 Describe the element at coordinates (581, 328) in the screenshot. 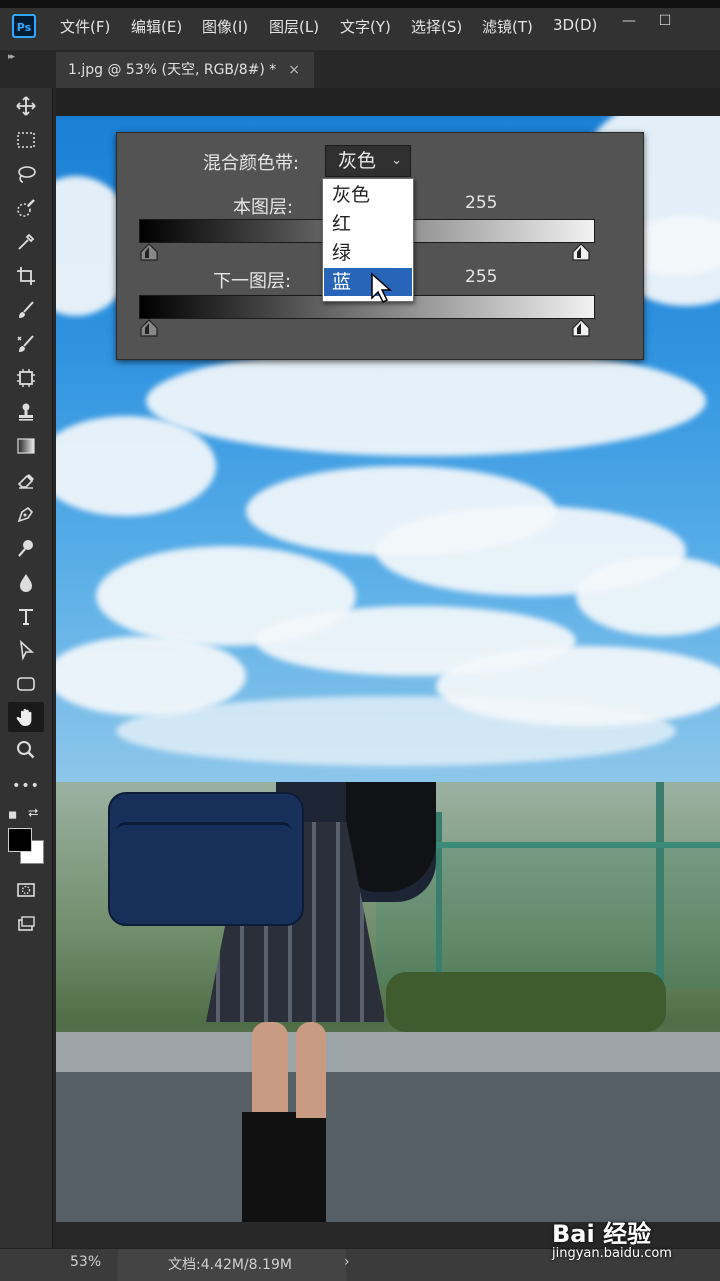

I see `underlying-layer-white-handle` at that location.